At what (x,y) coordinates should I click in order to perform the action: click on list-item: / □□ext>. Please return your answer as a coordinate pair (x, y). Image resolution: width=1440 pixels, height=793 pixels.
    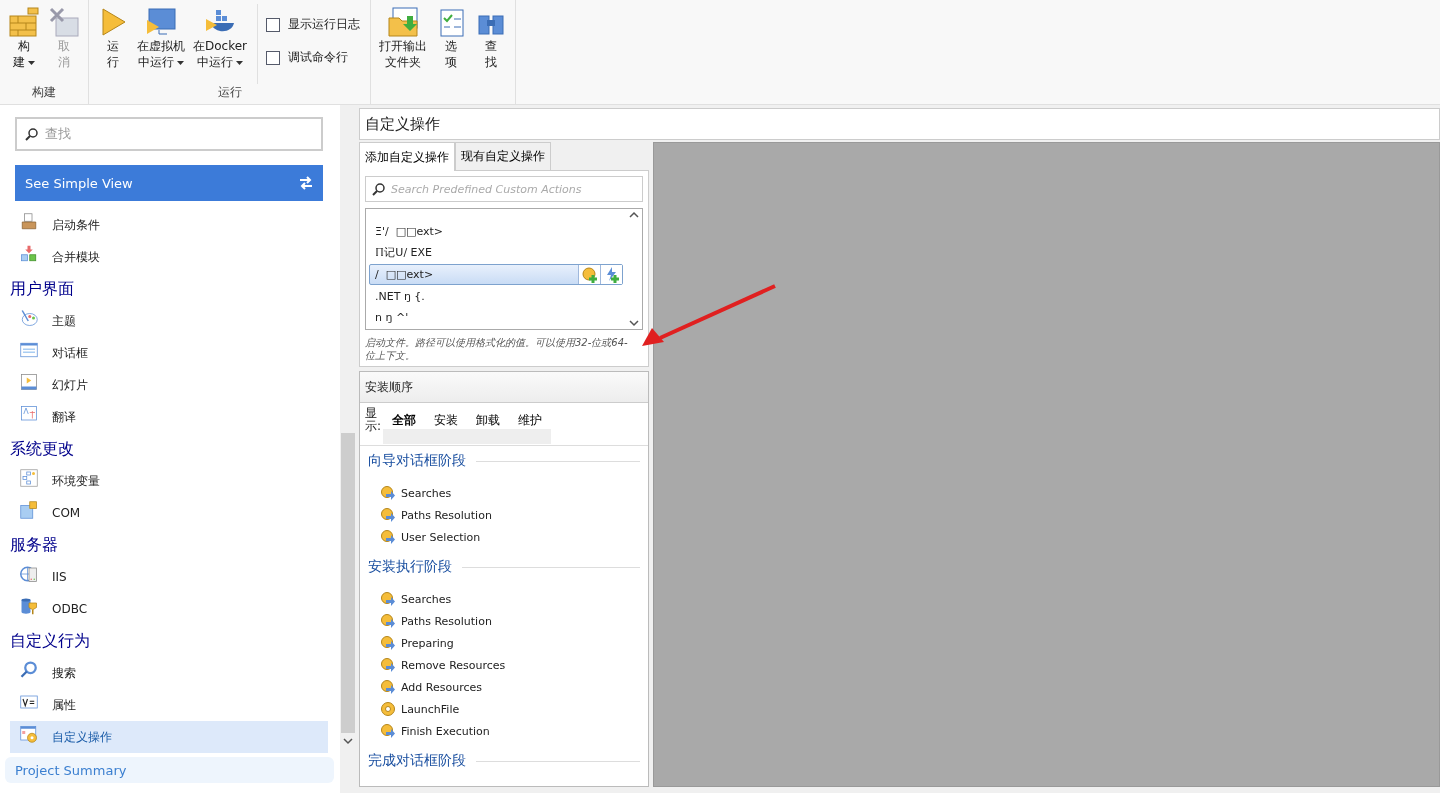
    Looking at the image, I should click on (496, 274).